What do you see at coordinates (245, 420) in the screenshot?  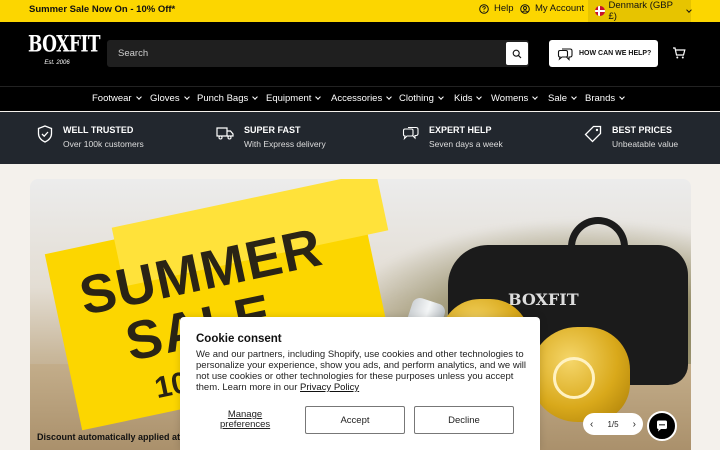 I see `manage-preferences-link: Manage preferences` at bounding box center [245, 420].